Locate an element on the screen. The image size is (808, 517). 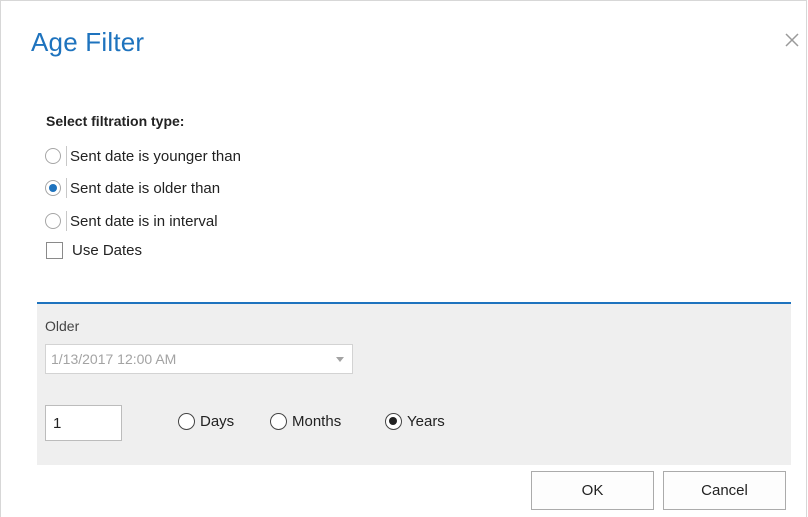
cancel-button: Cancel is located at coordinates (724, 490).